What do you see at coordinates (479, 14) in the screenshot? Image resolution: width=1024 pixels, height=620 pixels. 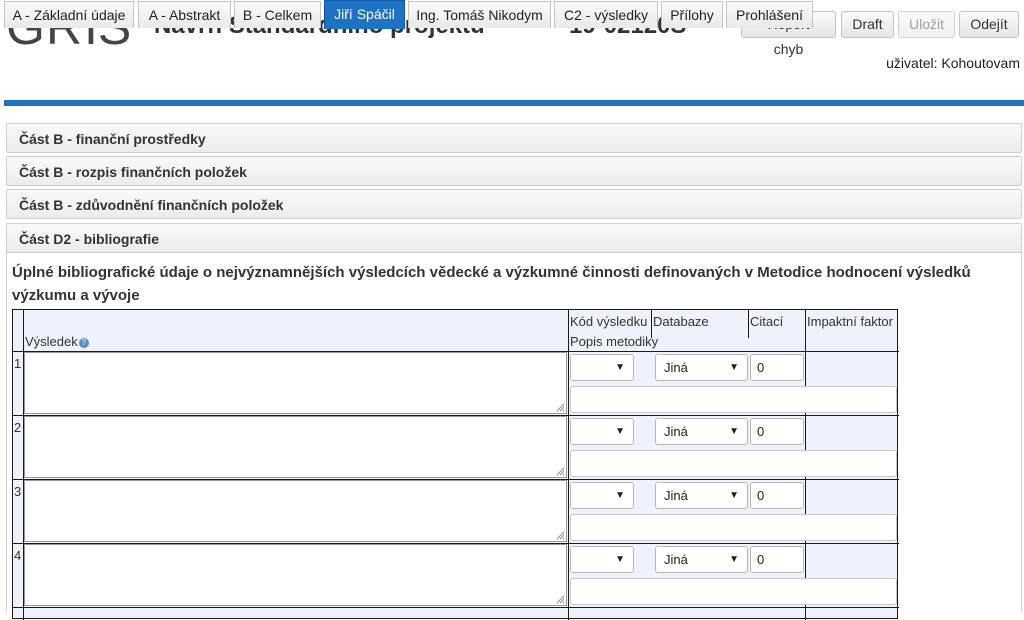 I see `tab-tomas-nikodym: Ing. Tomáš Nikodym` at bounding box center [479, 14].